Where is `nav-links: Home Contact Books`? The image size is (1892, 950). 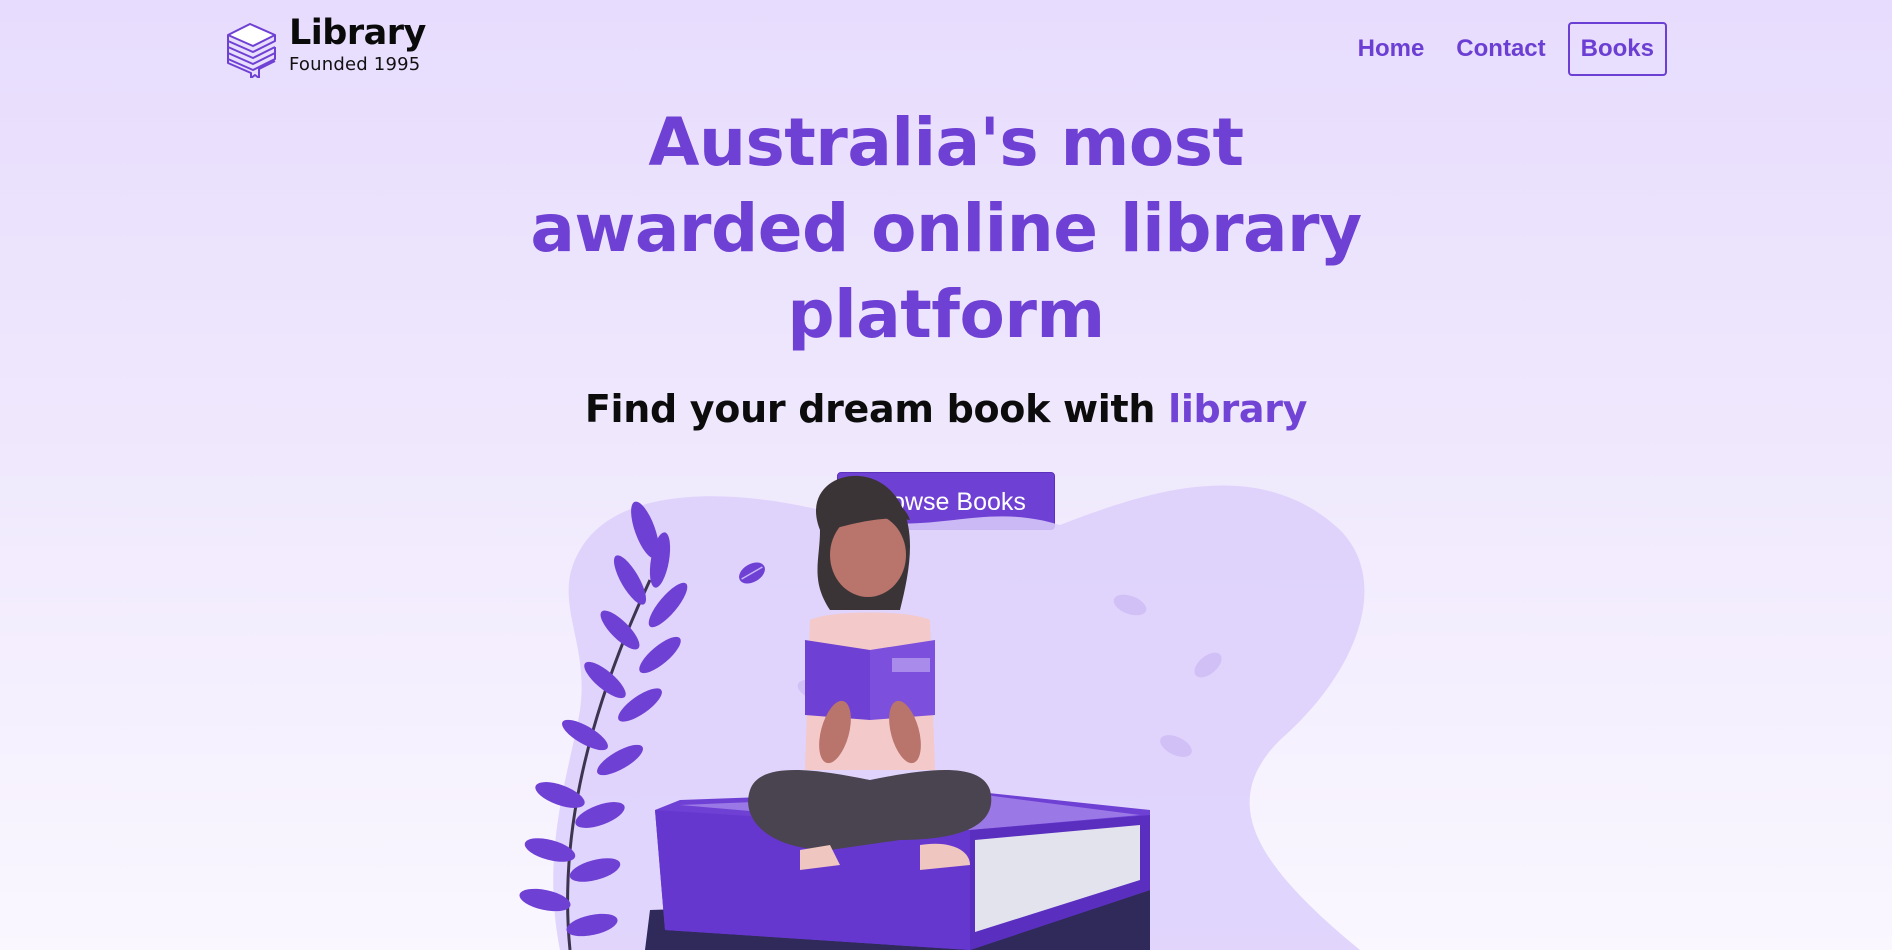 nav-links: Home Contact Books is located at coordinates (1496, 49).